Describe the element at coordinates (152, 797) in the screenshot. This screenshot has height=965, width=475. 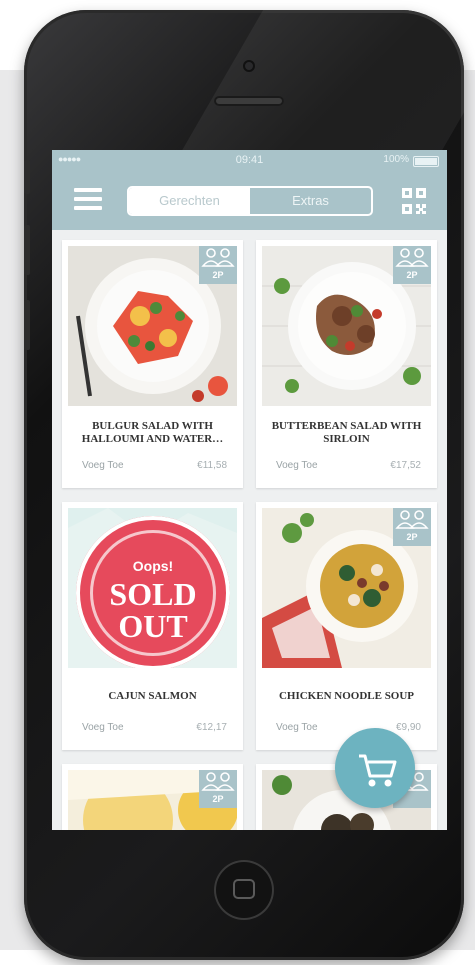
I see `product-card: 2P` at that location.